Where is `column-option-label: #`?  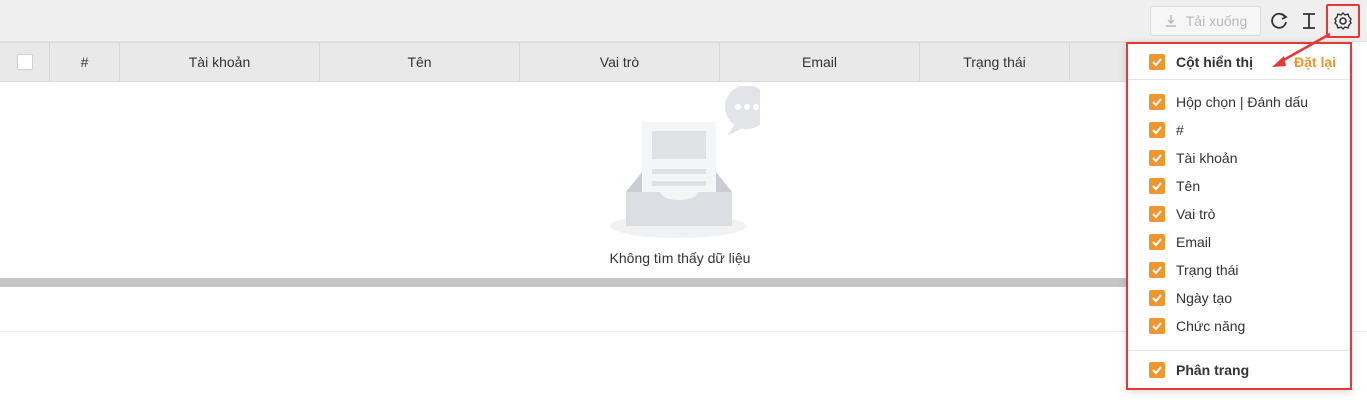 column-option-label: # is located at coordinates (1180, 130).